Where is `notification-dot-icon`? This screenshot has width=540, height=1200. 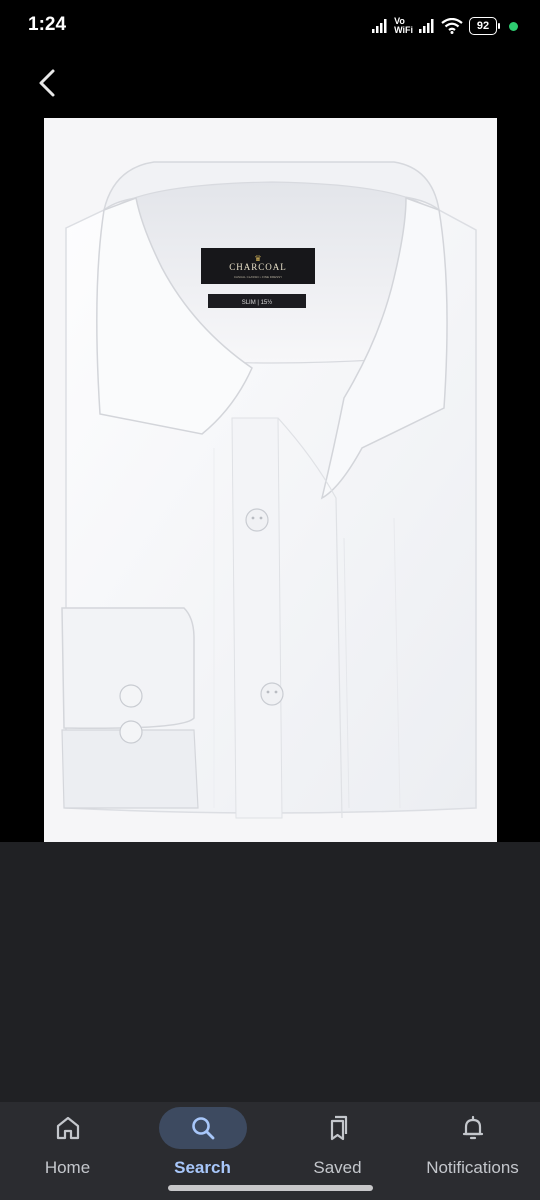 notification-dot-icon is located at coordinates (513, 26).